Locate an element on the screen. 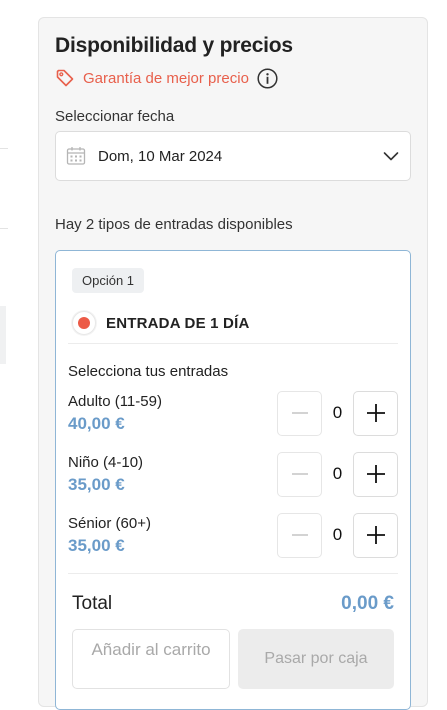 The height and width of the screenshot is (710, 447). ticket-row-child: Niño (4-10) 35,00 € 0 is located at coordinates (233, 474).